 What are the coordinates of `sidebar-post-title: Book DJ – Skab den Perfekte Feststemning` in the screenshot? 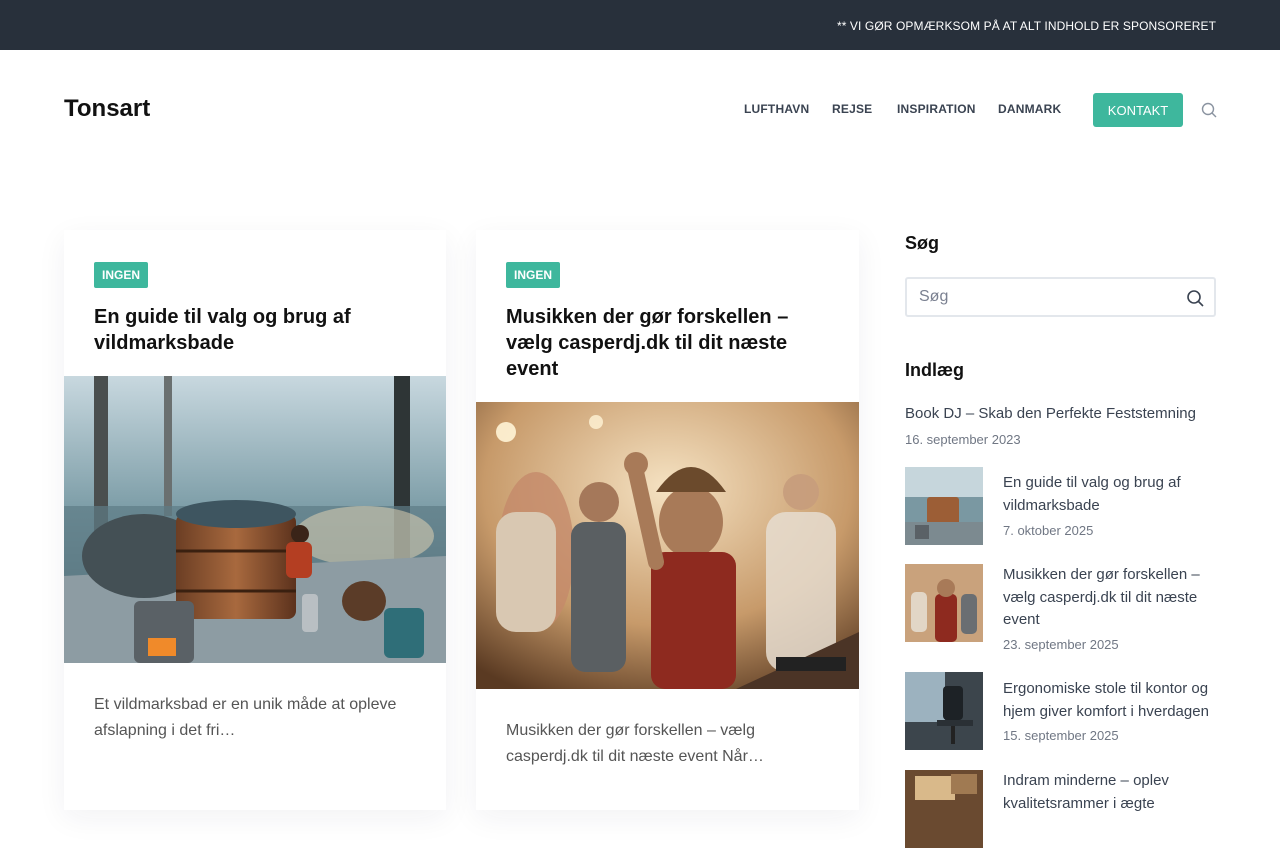 It's located at (1060, 414).